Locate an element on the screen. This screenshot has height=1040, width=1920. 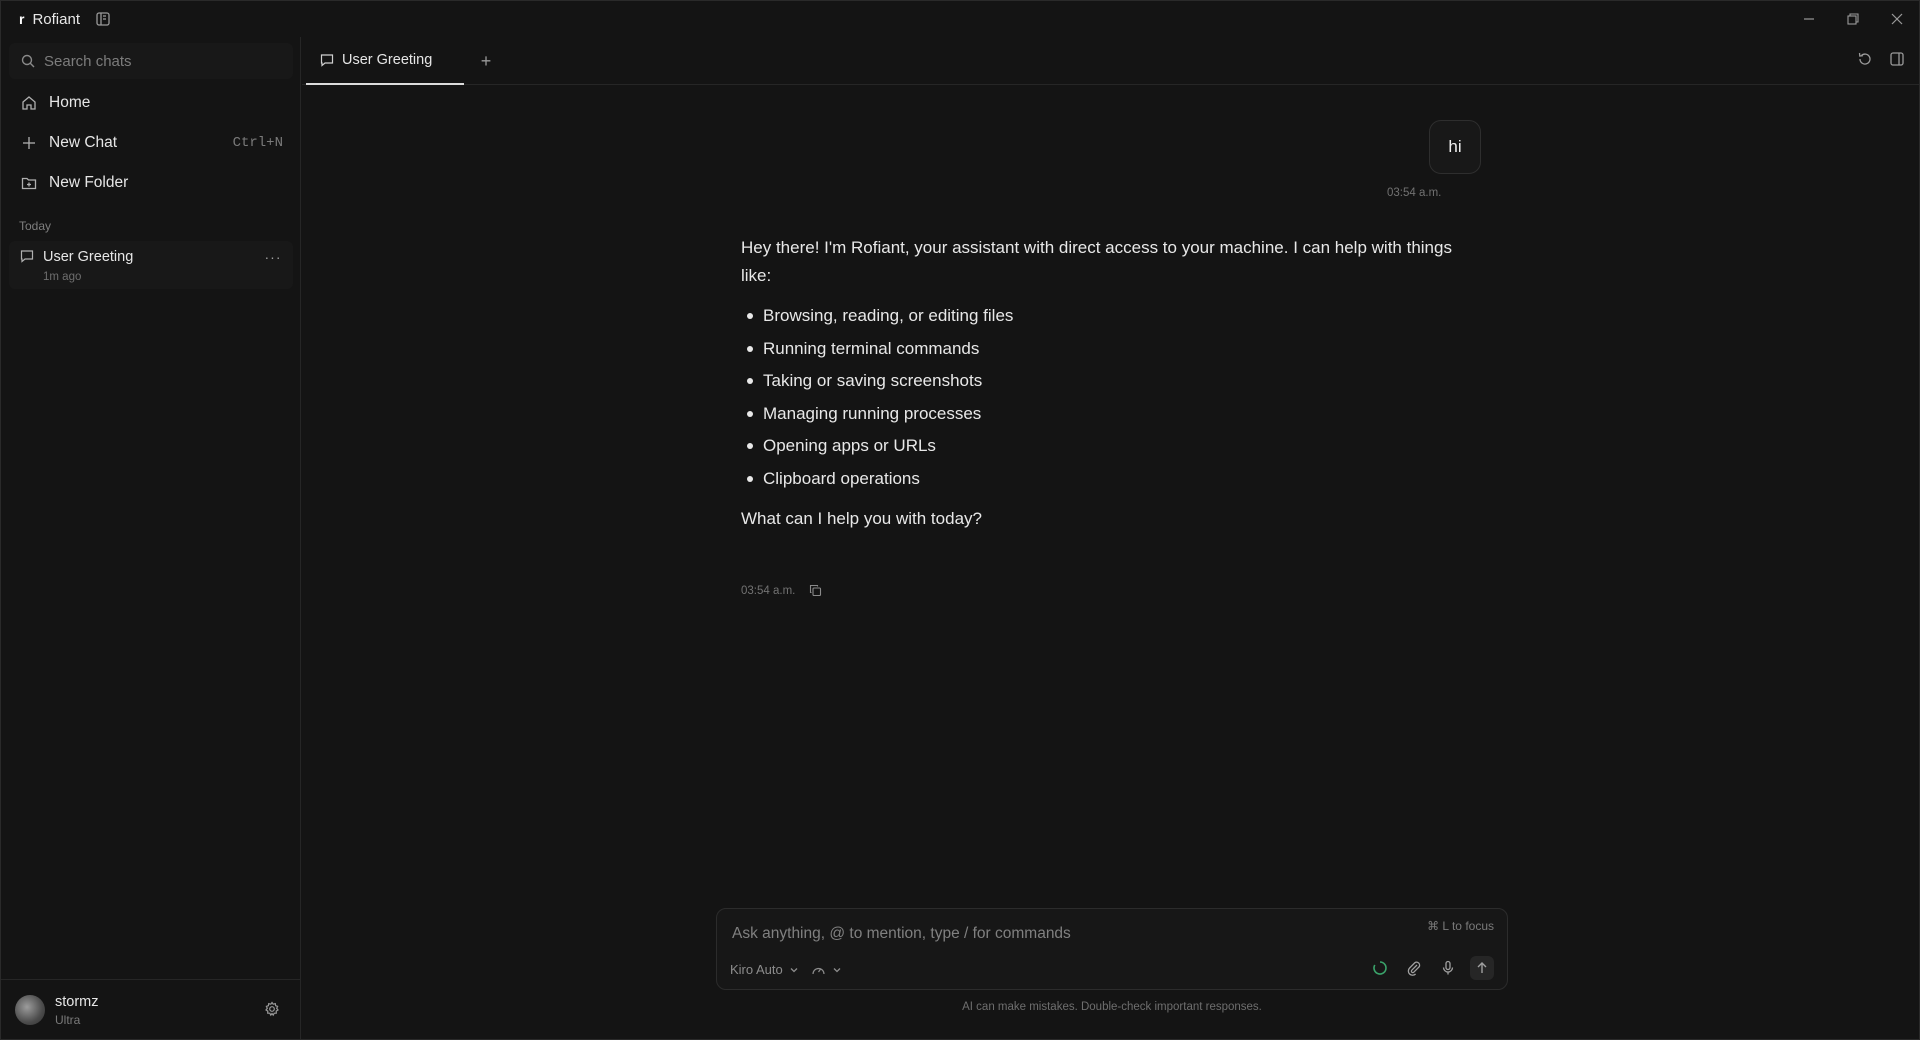
search-box is located at coordinates (151, 61).